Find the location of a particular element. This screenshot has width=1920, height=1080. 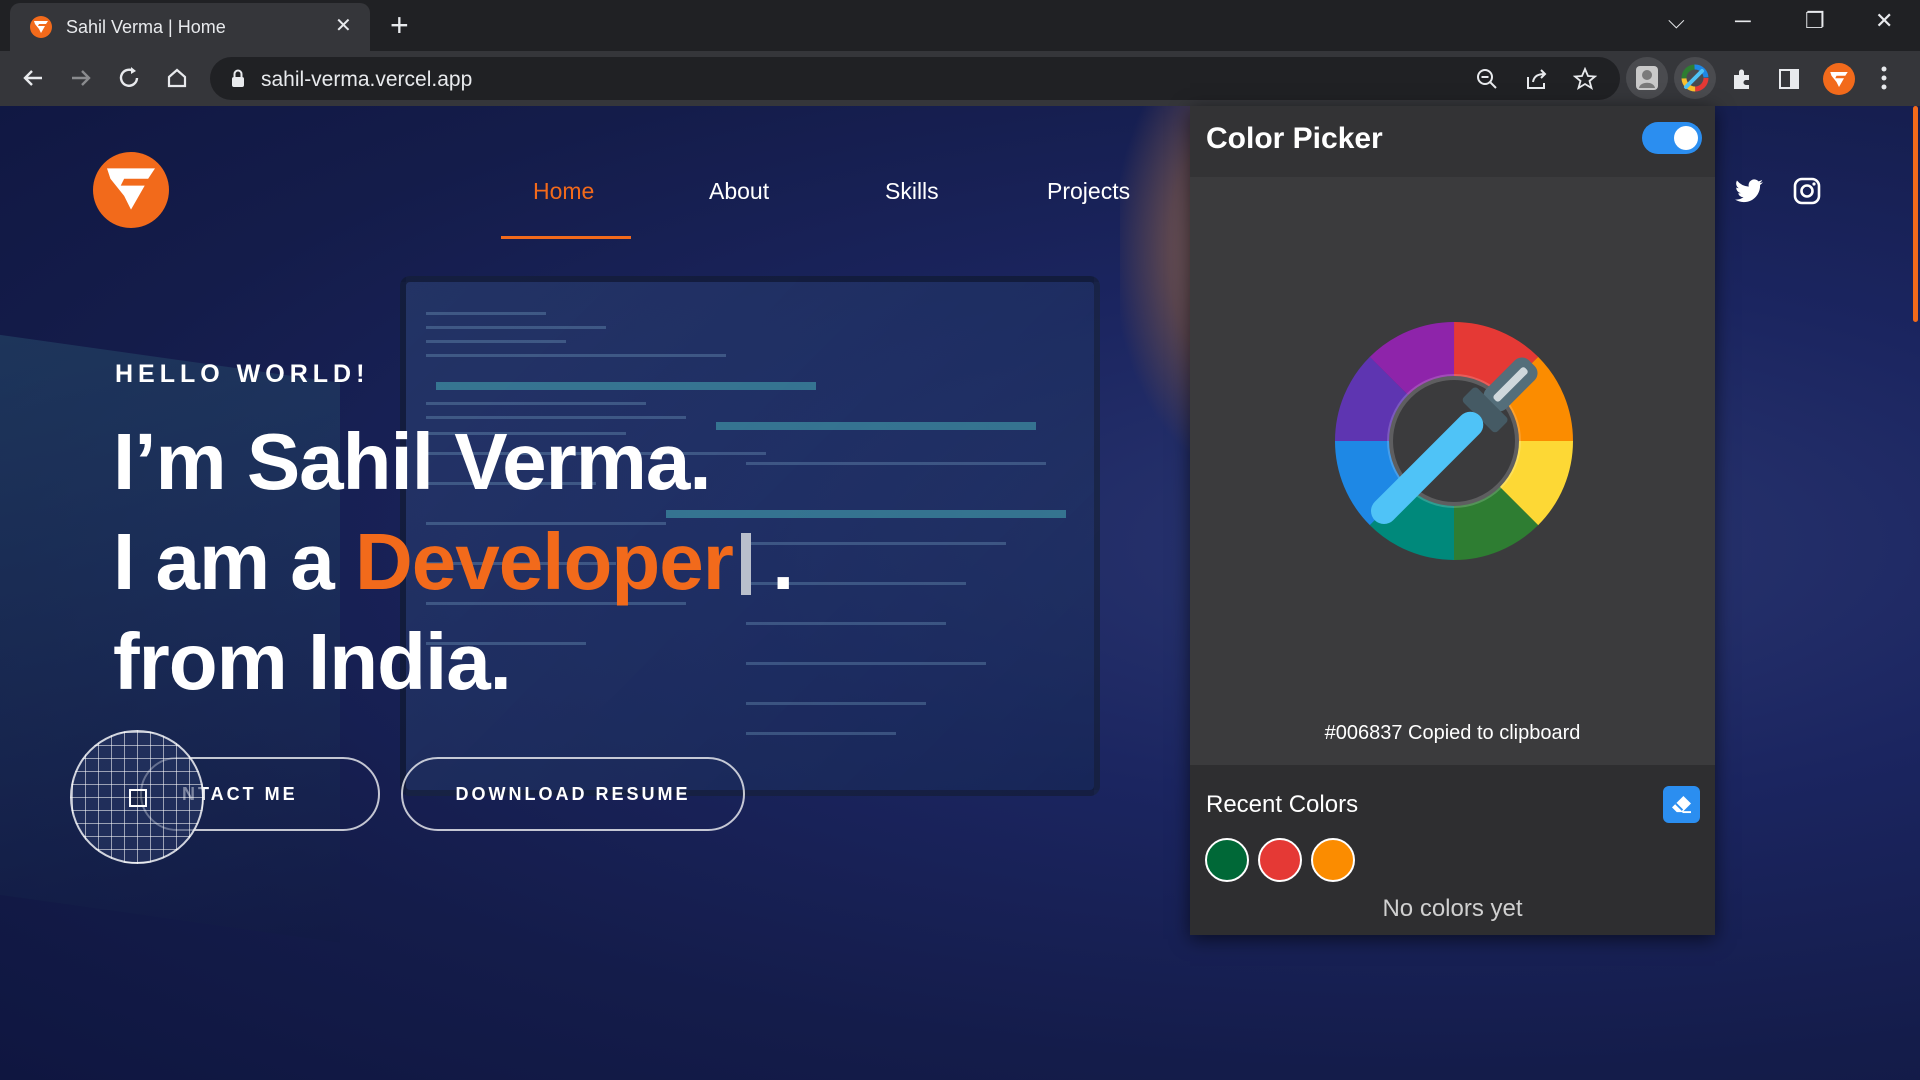

popup-header: Color Picker is located at coordinates (1452, 141).